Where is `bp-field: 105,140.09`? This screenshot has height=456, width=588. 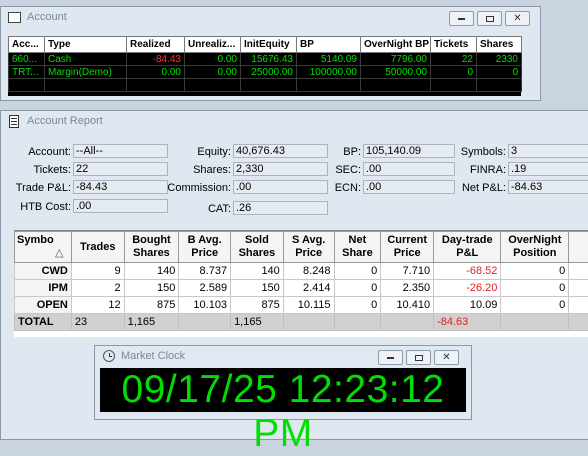
bp-field: 105,140.09 is located at coordinates (409, 151).